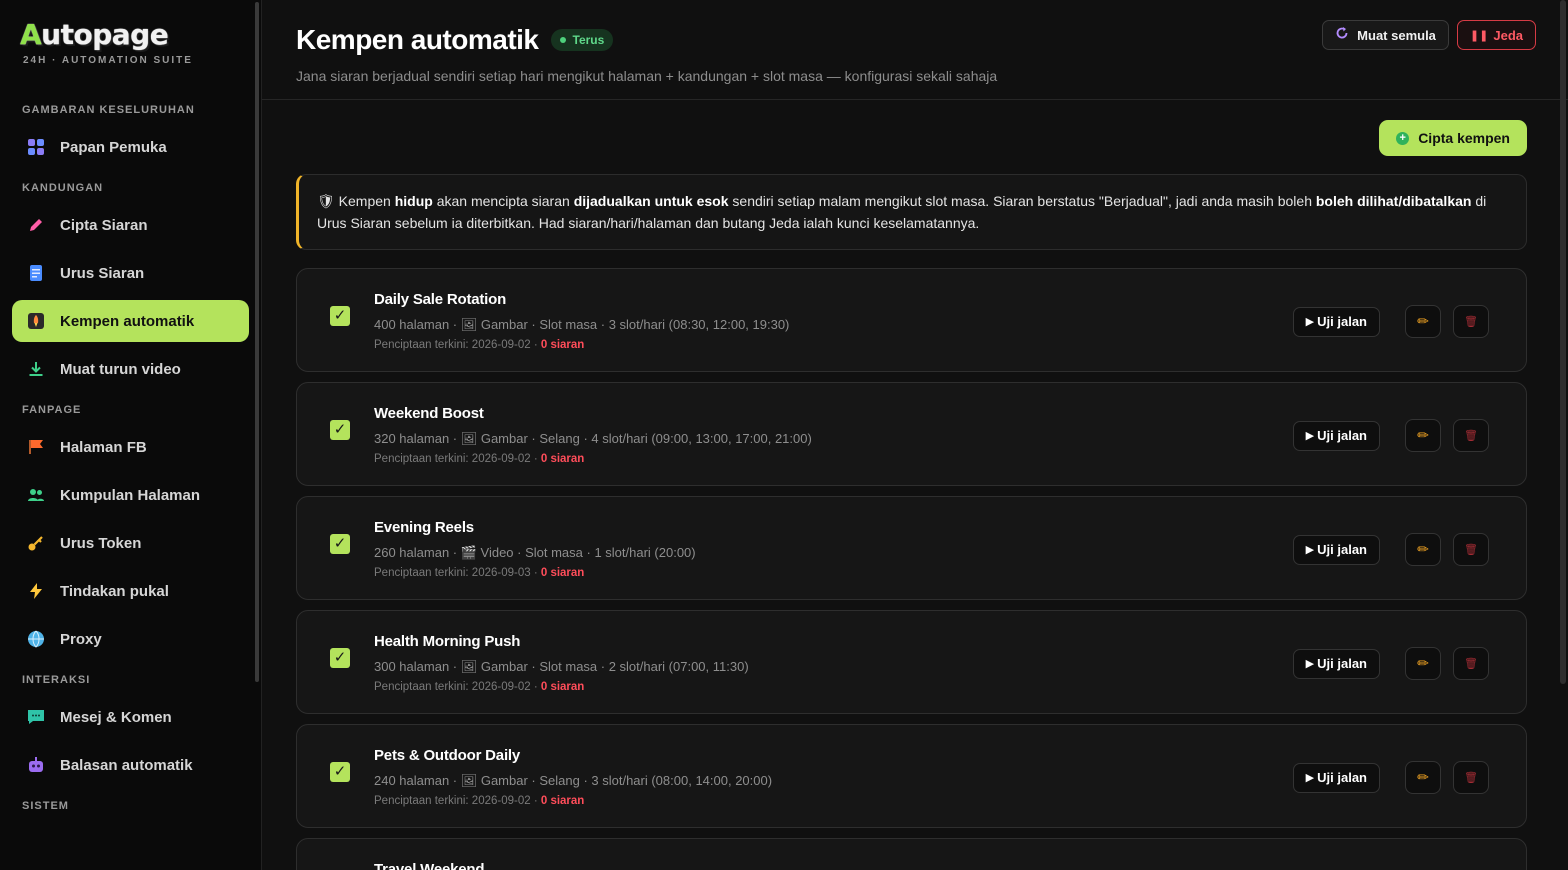 This screenshot has width=1568, height=870. Describe the element at coordinates (56, 680) in the screenshot. I see `section-label-interaction: INTERAKSI` at that location.